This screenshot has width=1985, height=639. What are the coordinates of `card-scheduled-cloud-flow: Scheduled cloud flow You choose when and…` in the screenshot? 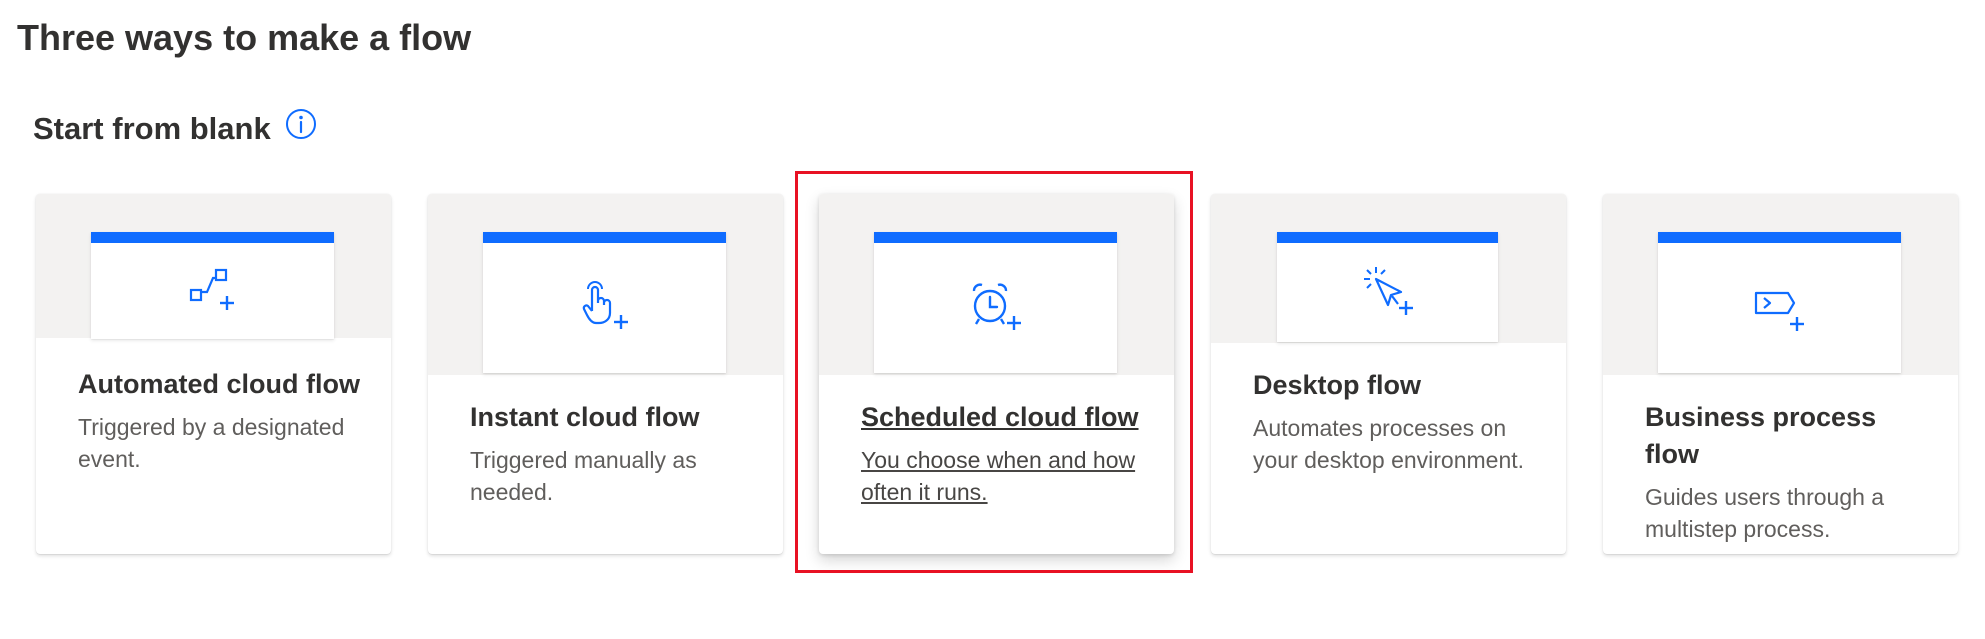 It's located at (996, 374).